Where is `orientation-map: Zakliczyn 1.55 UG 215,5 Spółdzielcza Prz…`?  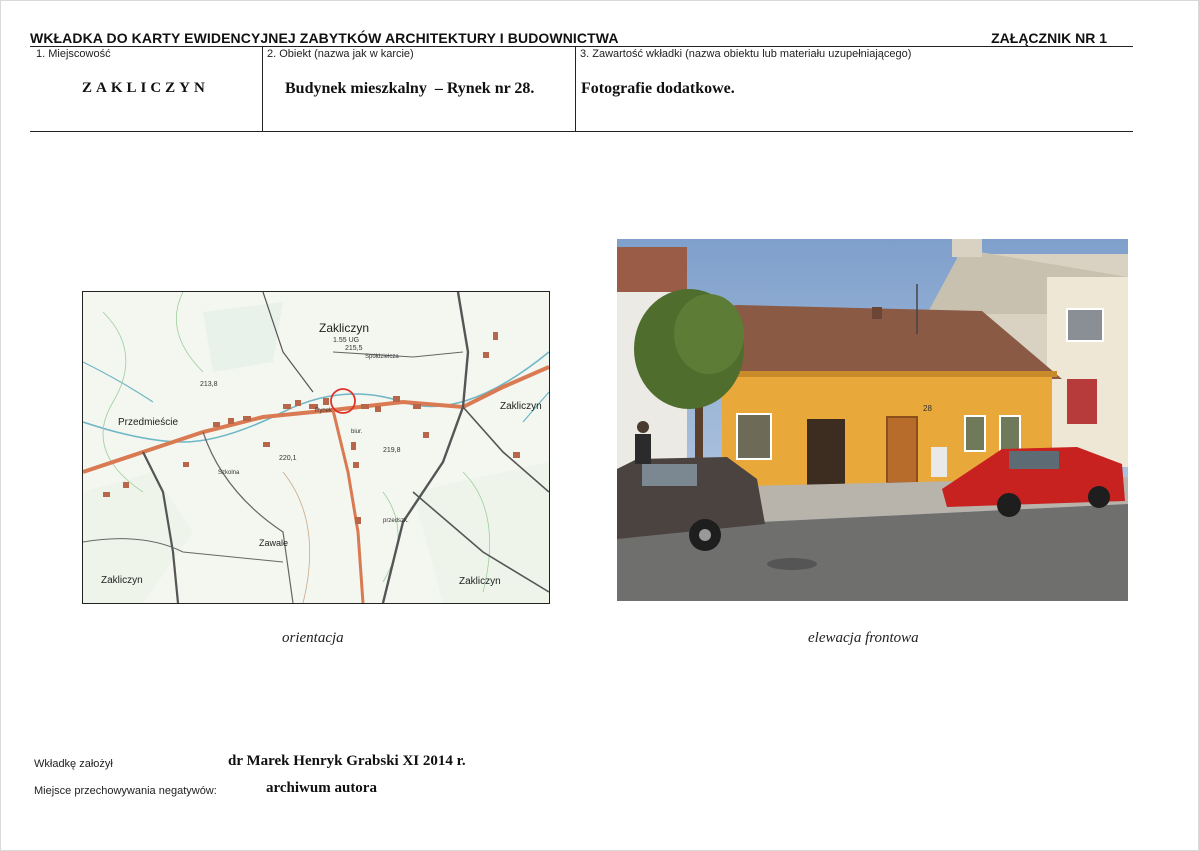 orientation-map: Zakliczyn 1.55 UG 215,5 Spółdzielcza Prz… is located at coordinates (316, 447).